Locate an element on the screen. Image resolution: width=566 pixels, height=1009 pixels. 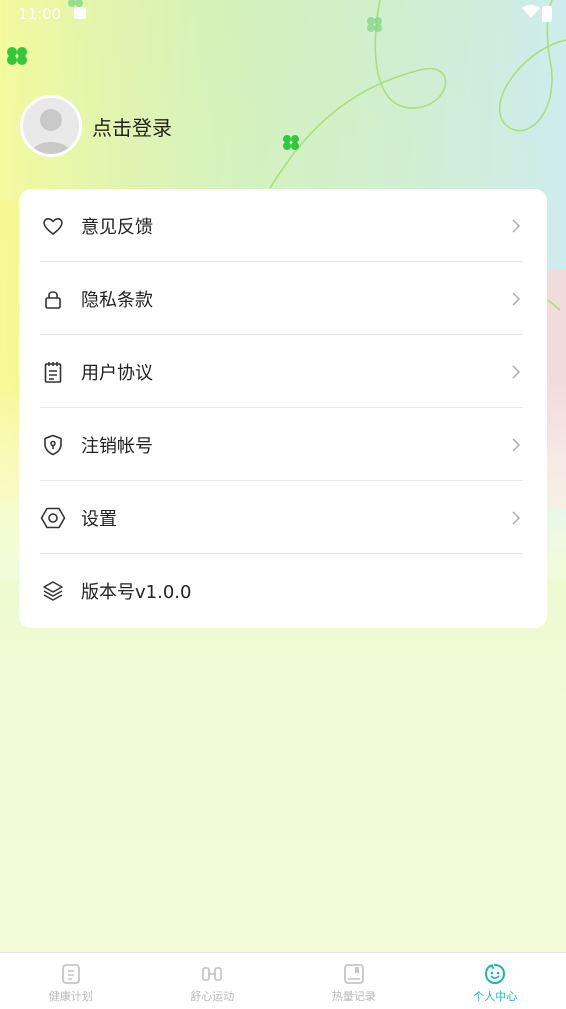
tab-personal-center: 个人中心 is located at coordinates (495, 981).